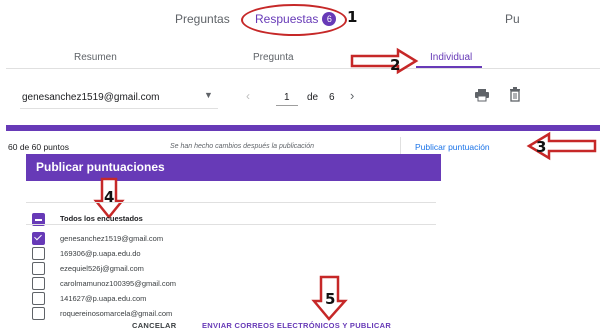 Image resolution: width=600 pixels, height=332 pixels. Describe the element at coordinates (352, 17) in the screenshot. I see `annotation-number-1: 1` at that location.